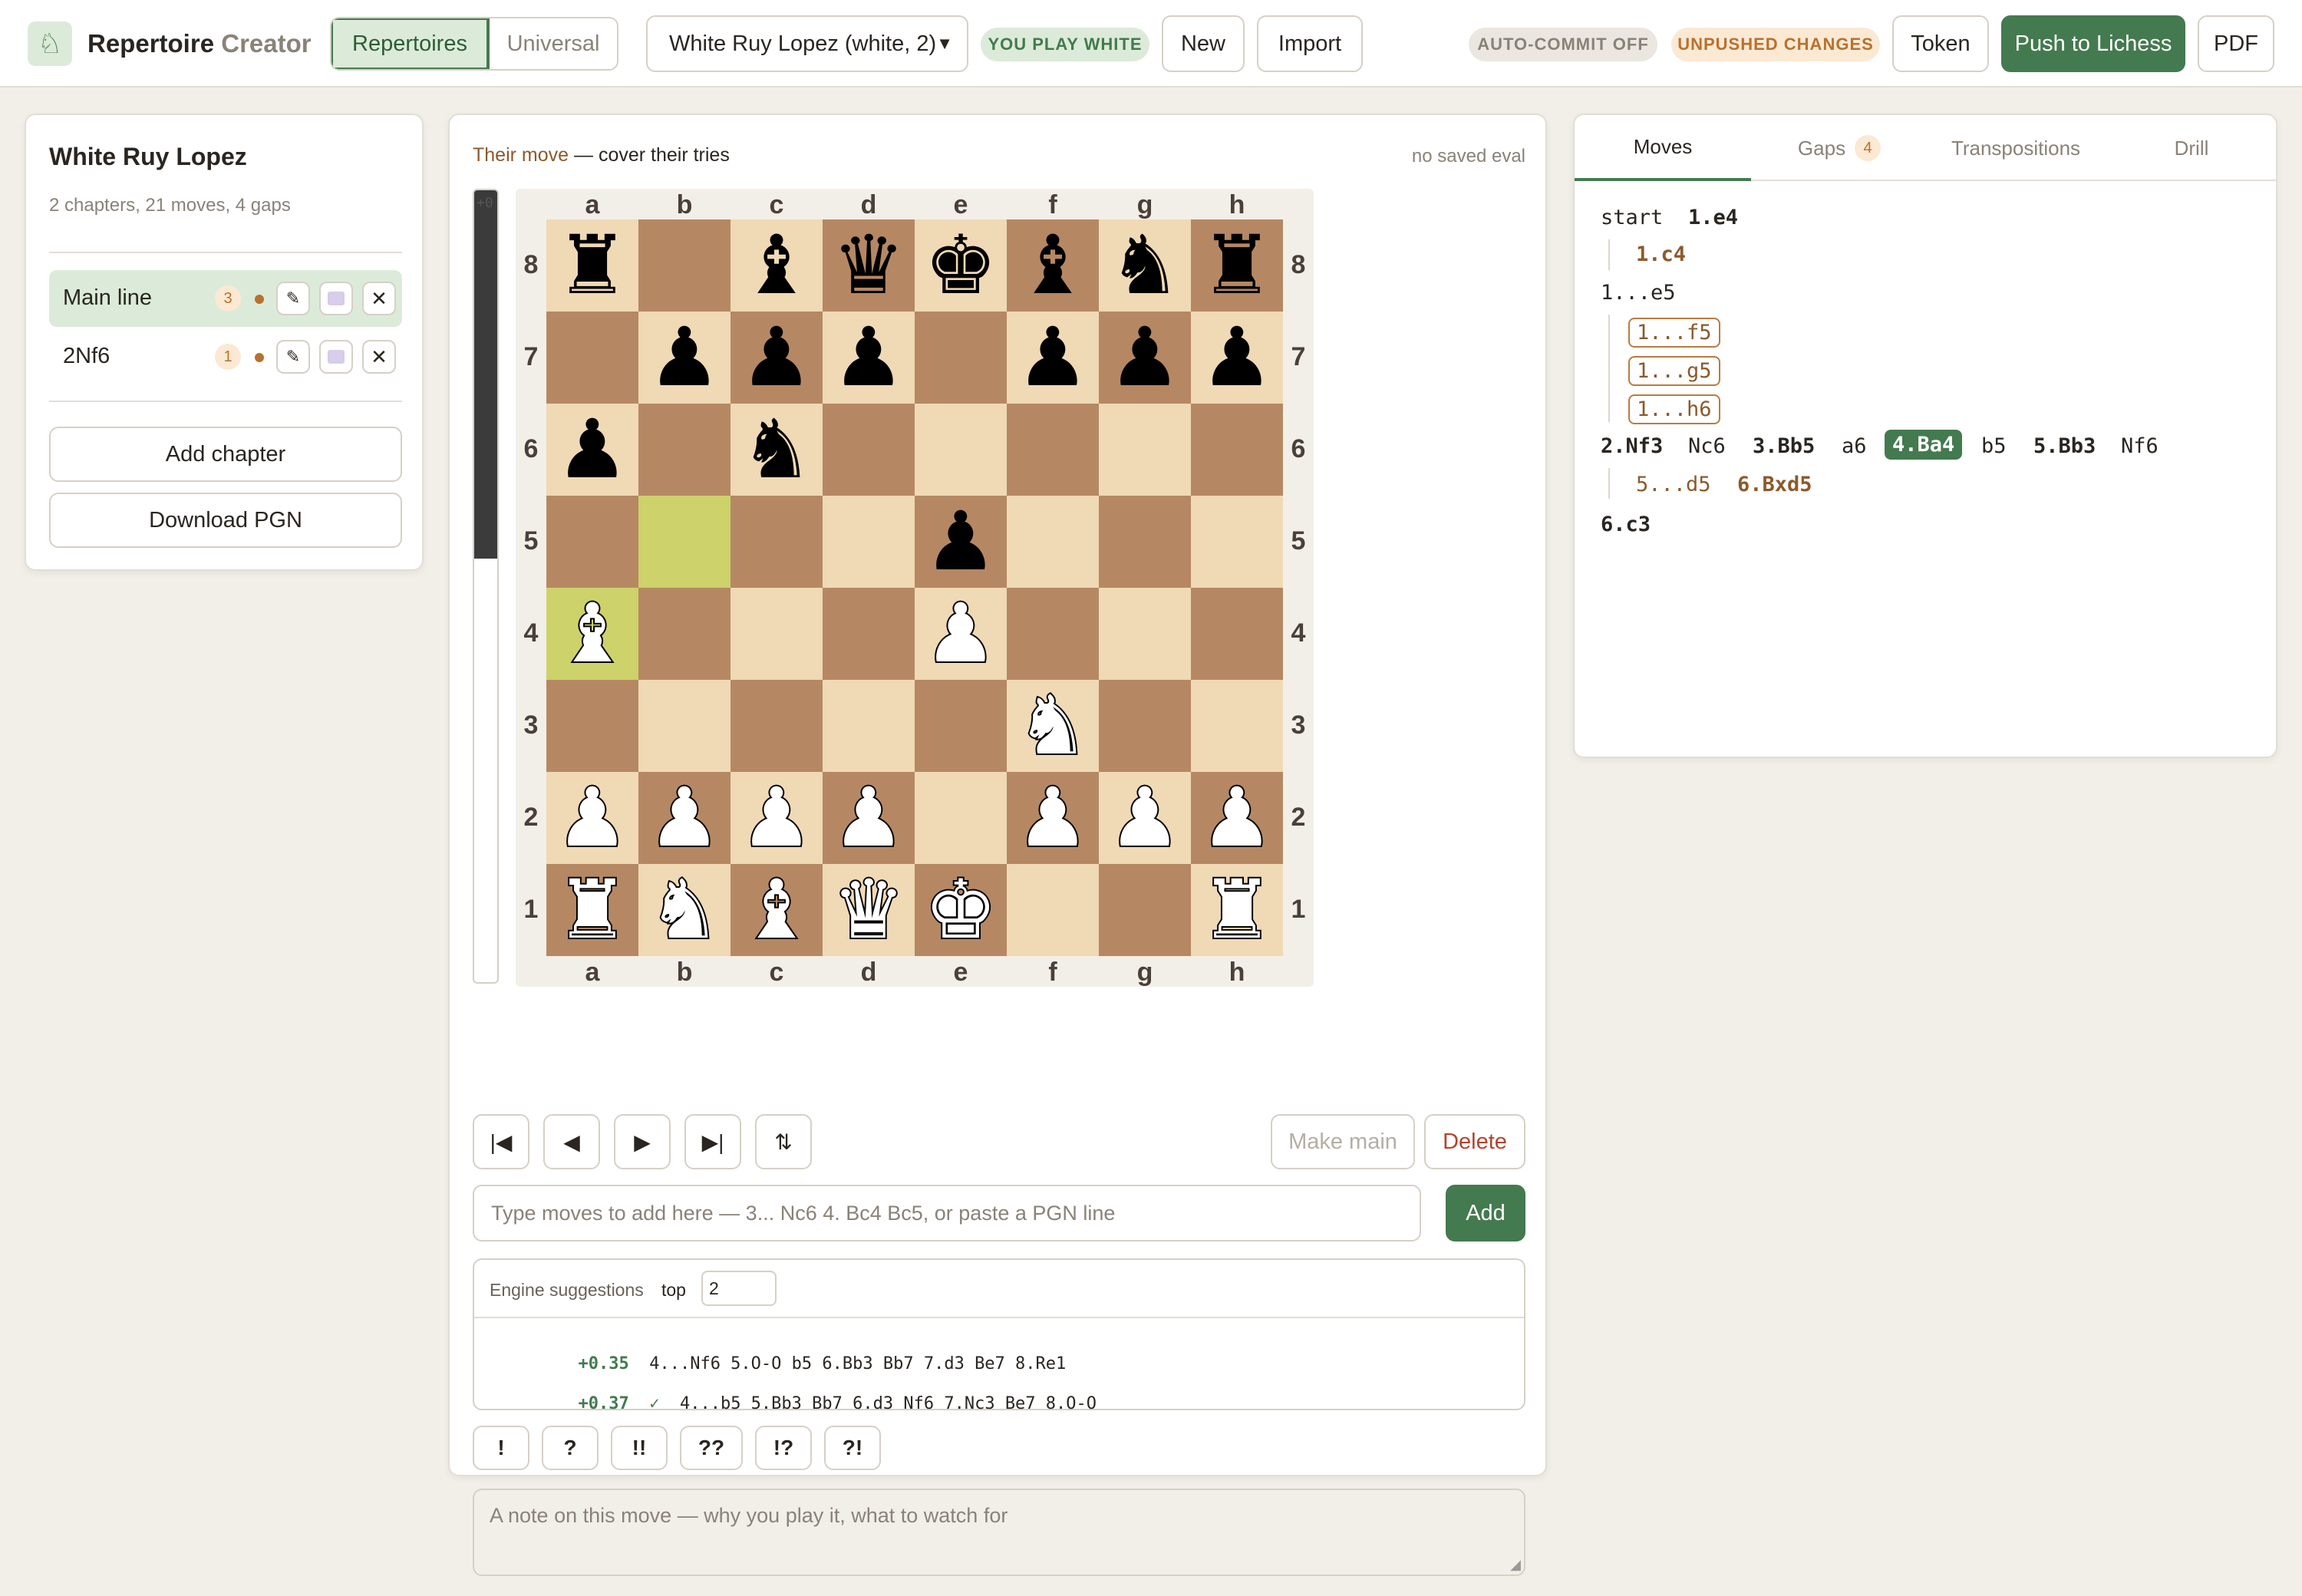 This screenshot has width=2302, height=1596. What do you see at coordinates (961, 818) in the screenshot?
I see `square-e2` at bounding box center [961, 818].